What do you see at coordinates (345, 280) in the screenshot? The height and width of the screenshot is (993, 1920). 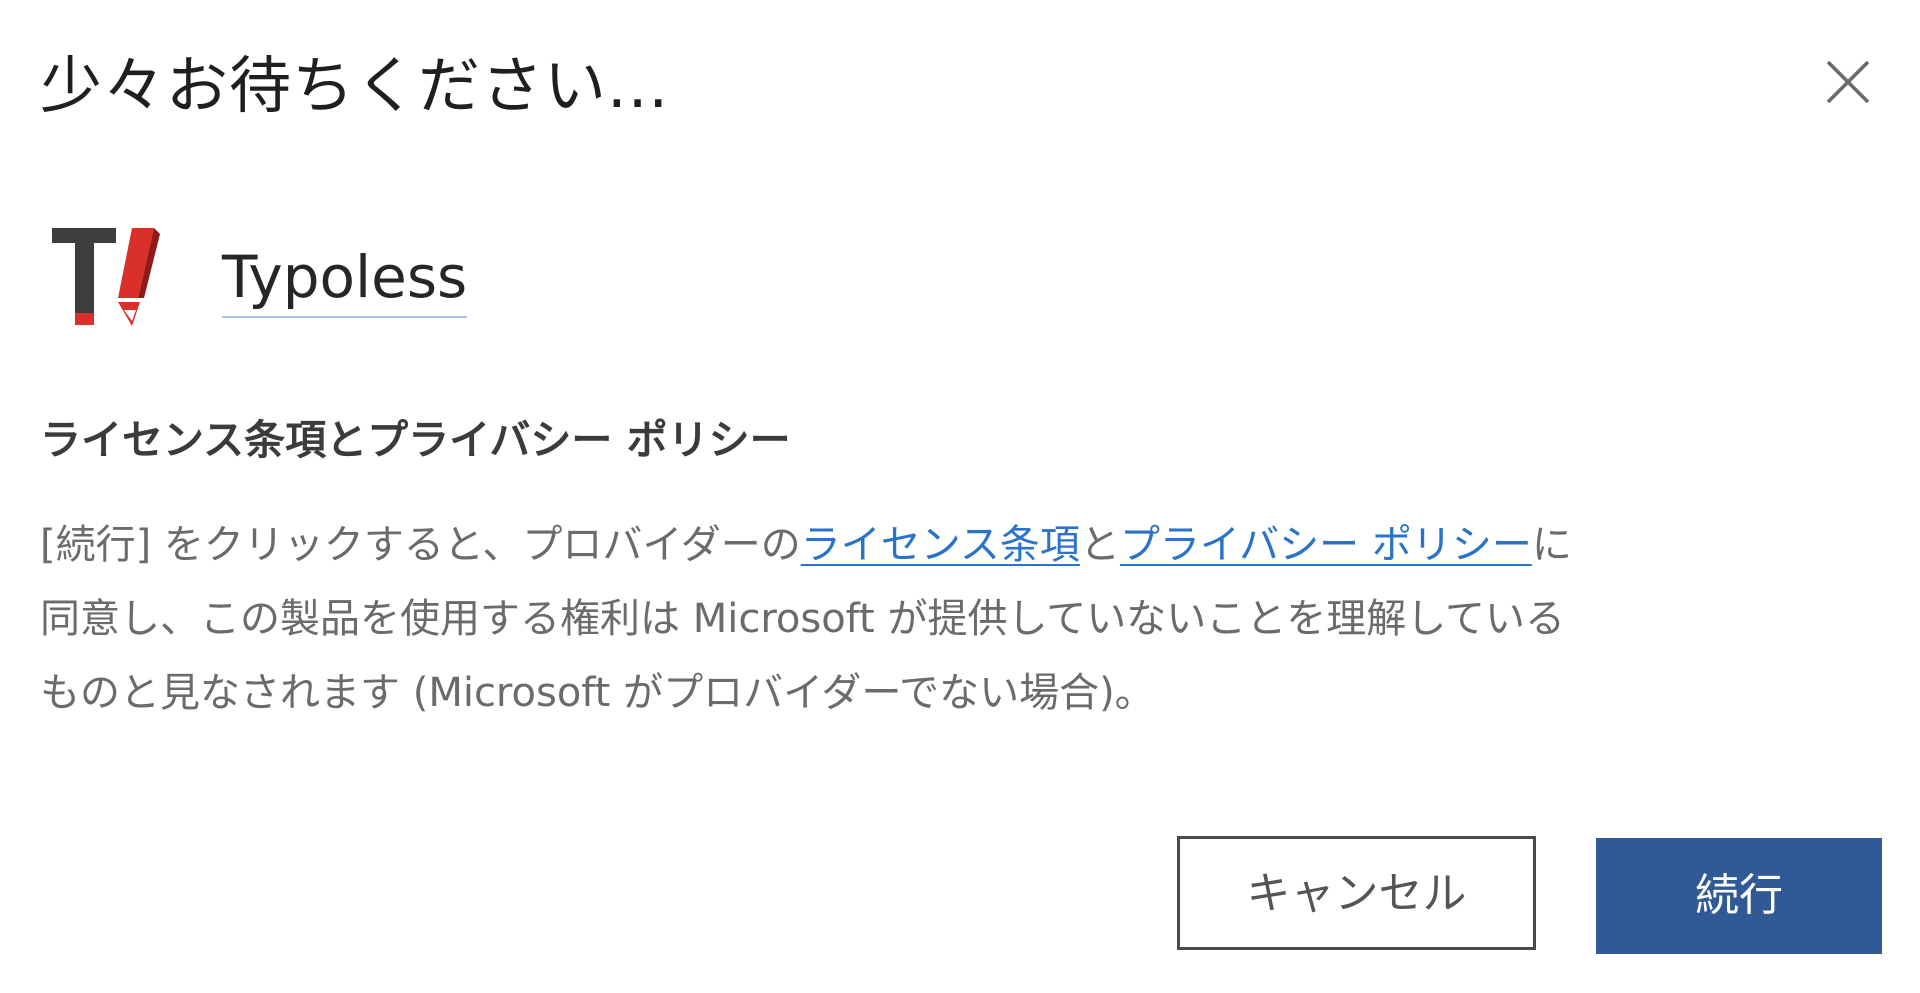 I see `addin-name-link: Typoless` at bounding box center [345, 280].